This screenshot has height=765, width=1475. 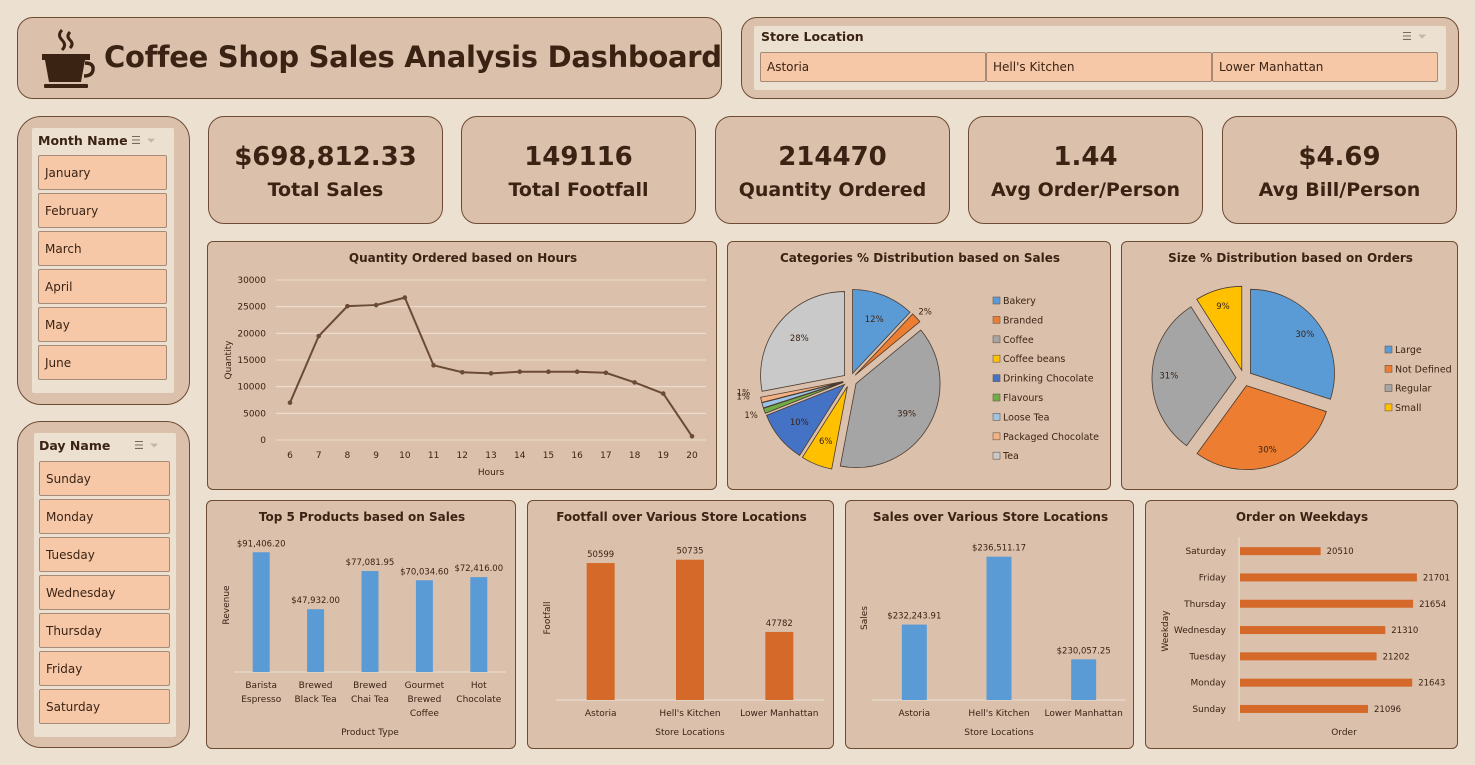 I want to click on x-tick-label: Lower Manhattan, so click(x=1084, y=714).